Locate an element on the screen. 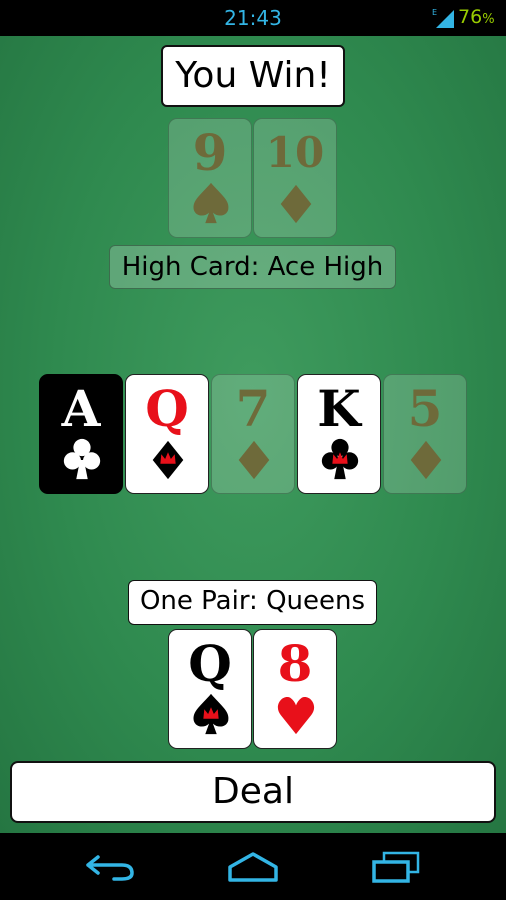 Image resolution: width=506 pixels, height=900 pixels. home-icon is located at coordinates (253, 867).